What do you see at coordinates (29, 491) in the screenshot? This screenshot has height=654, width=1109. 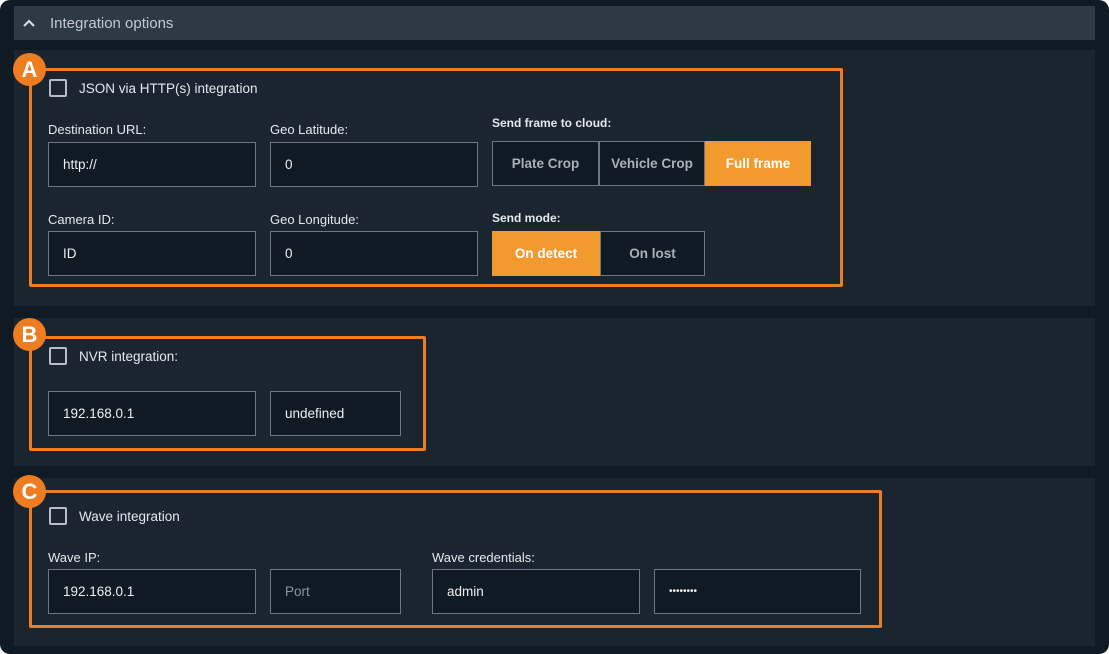 I see `badge-c: C` at bounding box center [29, 491].